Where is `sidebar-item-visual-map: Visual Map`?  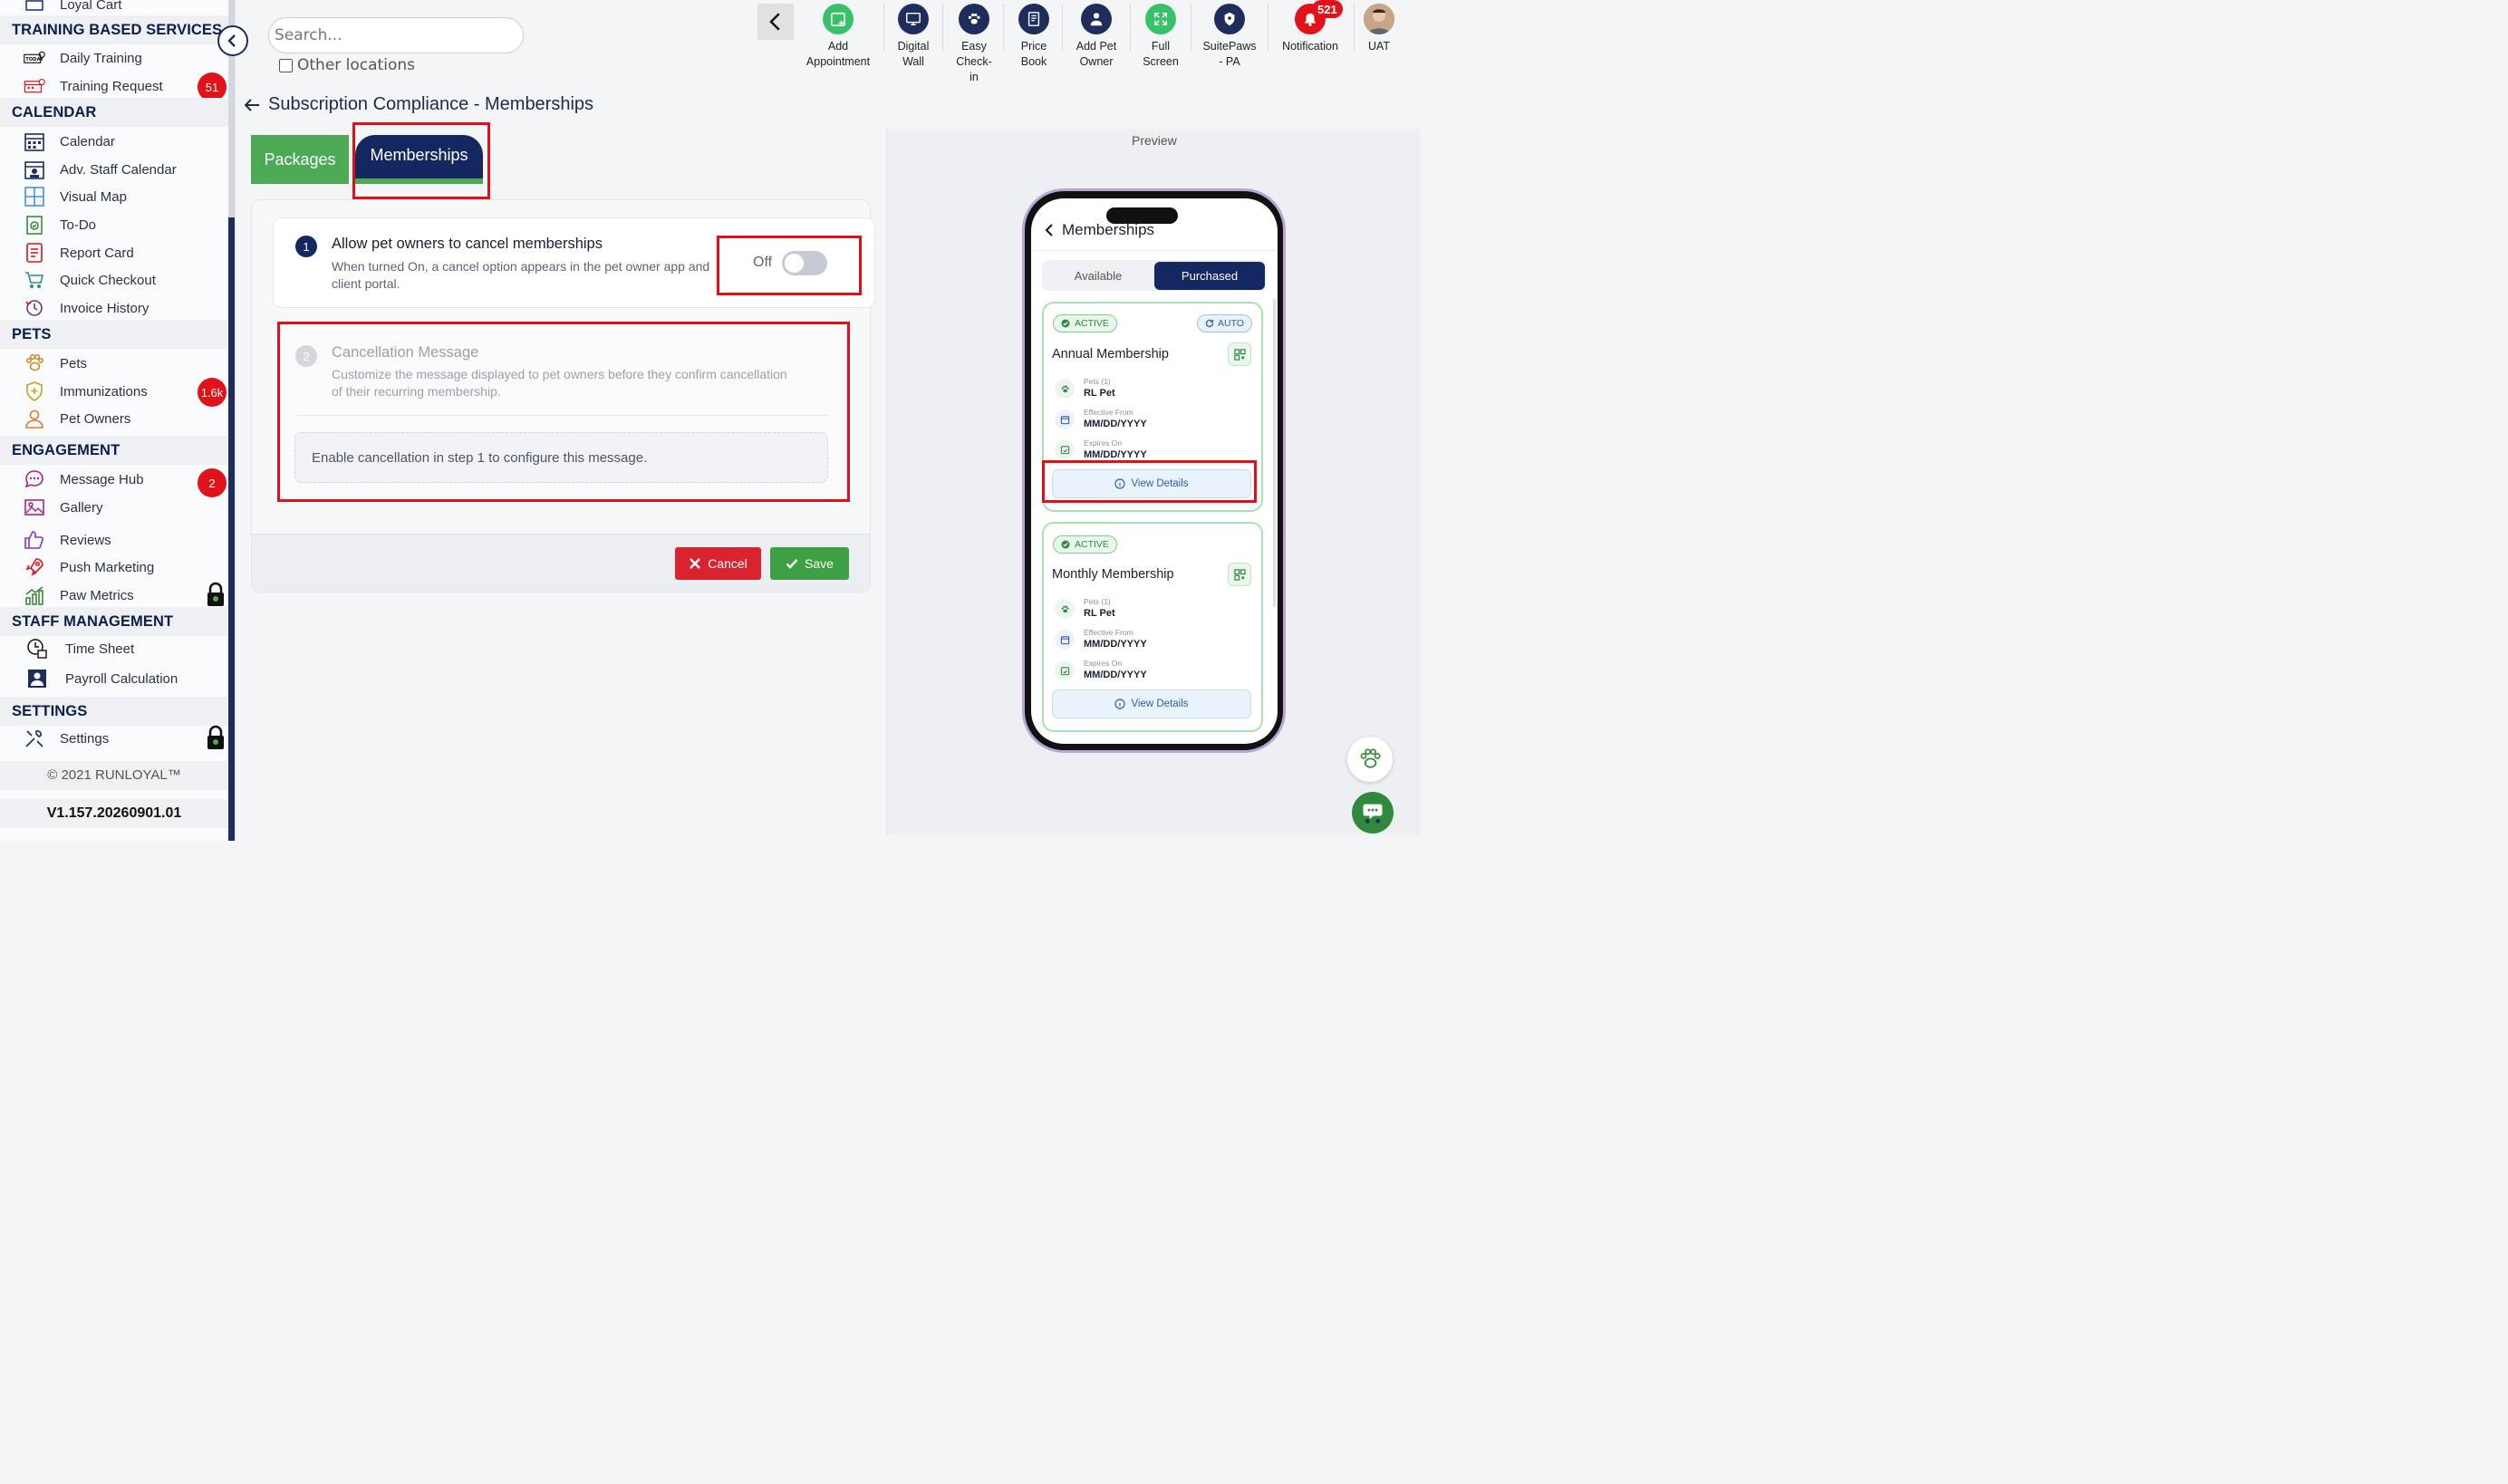 sidebar-item-visual-map: Visual Map is located at coordinates (73, 197).